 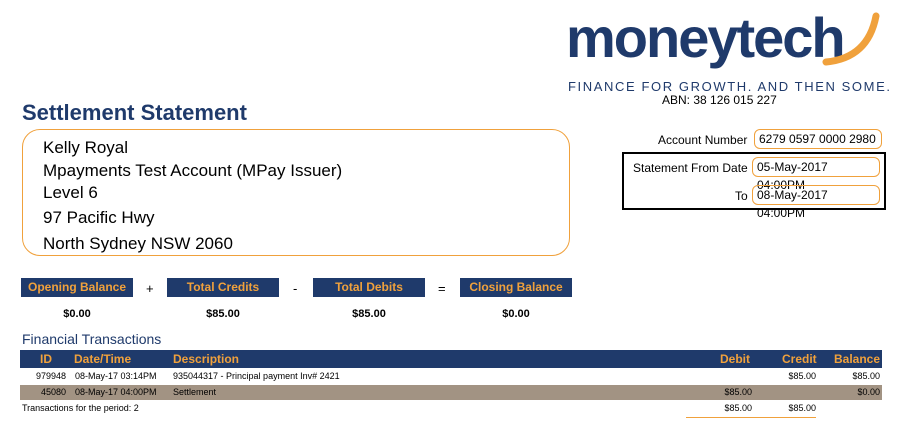 What do you see at coordinates (738, 392) in the screenshot?
I see `row-debit: $85.00` at bounding box center [738, 392].